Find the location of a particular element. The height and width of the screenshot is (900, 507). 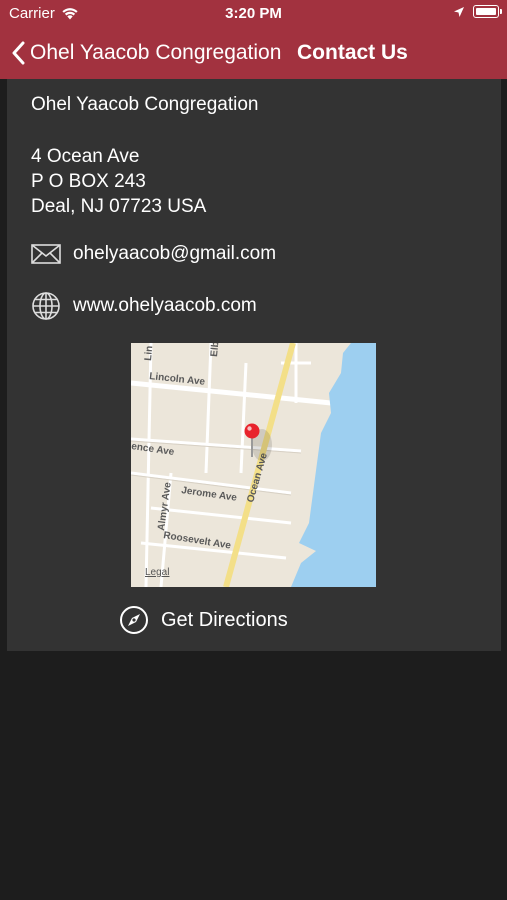

chevron-left-icon is located at coordinates (18, 53).